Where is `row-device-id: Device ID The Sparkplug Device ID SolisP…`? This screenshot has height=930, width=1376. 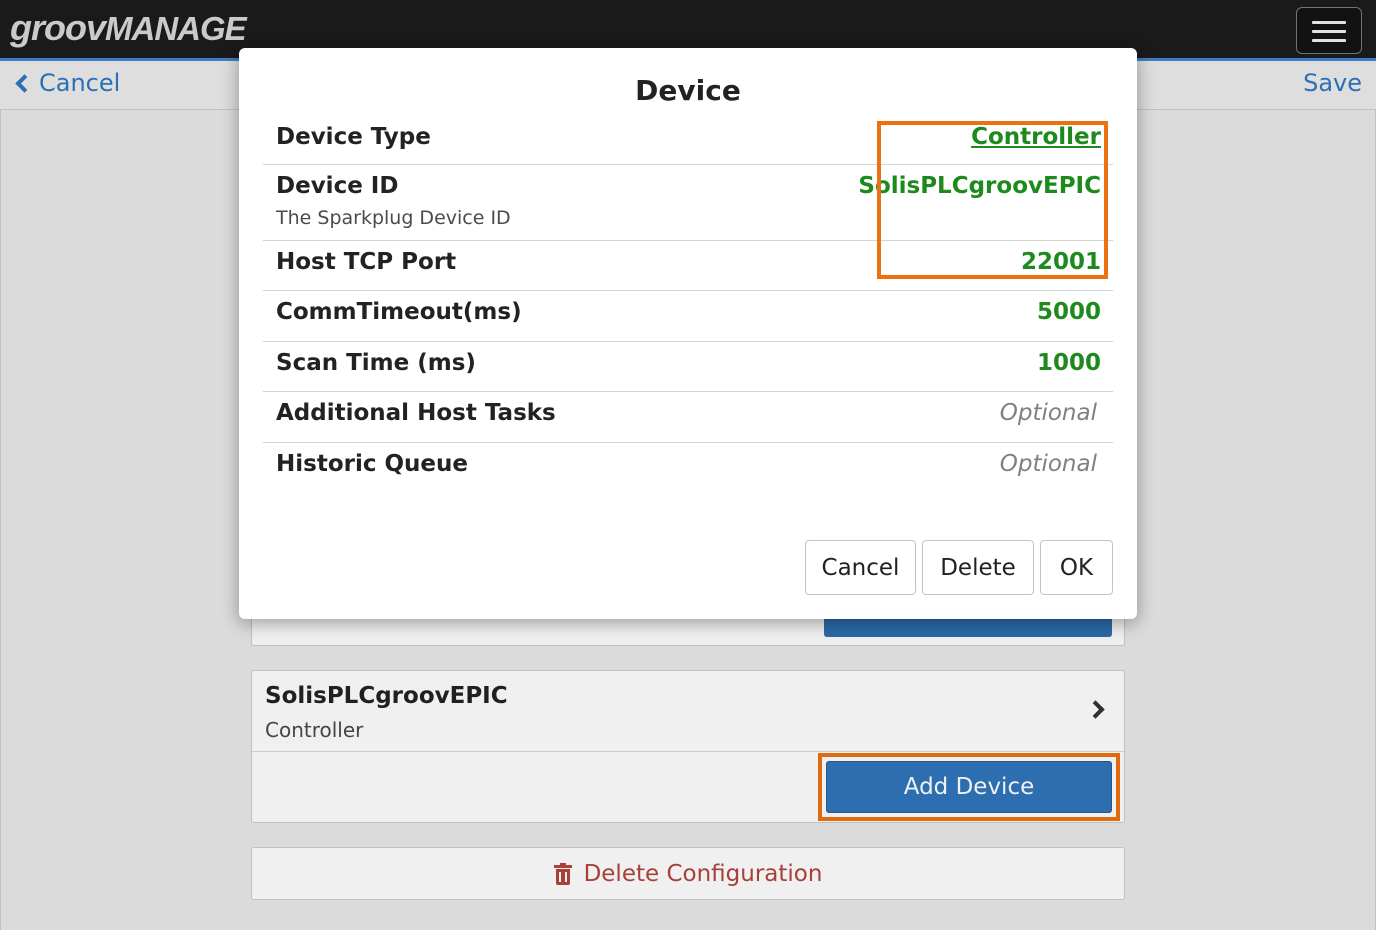 row-device-id: Device ID The Sparkplug Device ID SolisP… is located at coordinates (688, 203).